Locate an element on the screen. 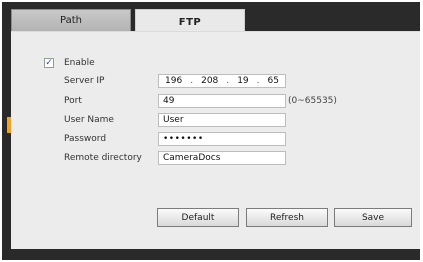 The width and height of the screenshot is (423, 262). tab-ftp-label: FTP is located at coordinates (190, 22).